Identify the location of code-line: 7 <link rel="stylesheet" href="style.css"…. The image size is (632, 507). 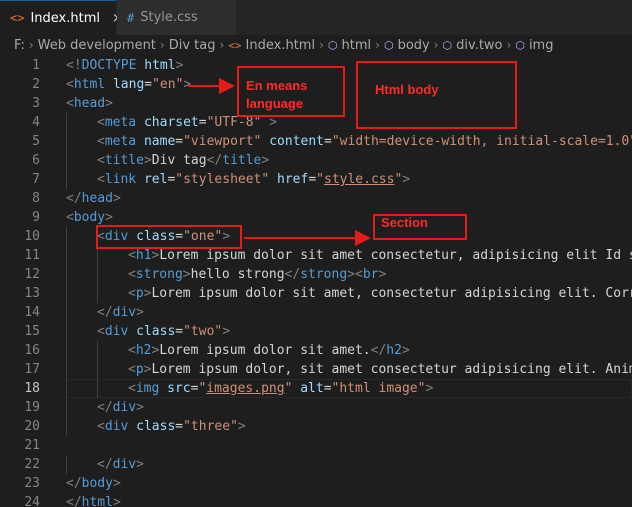
(316, 179).